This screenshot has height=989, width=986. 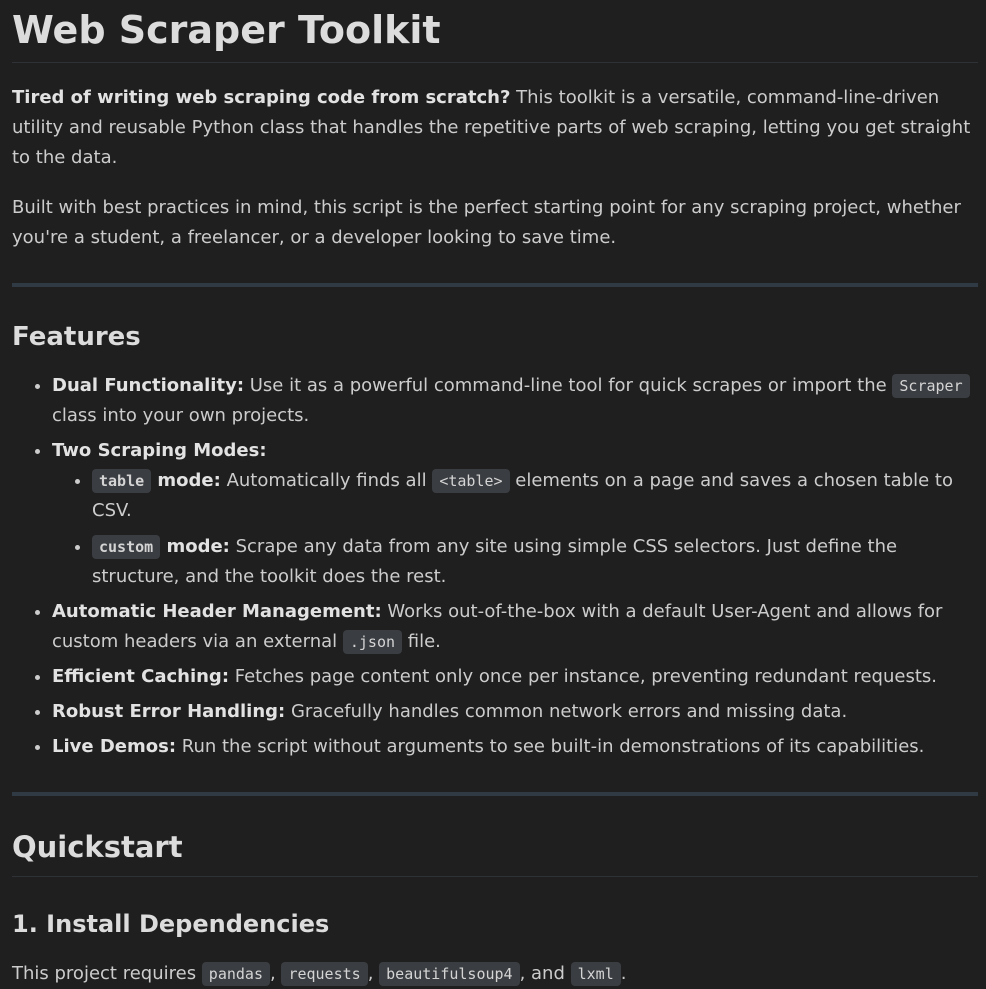 What do you see at coordinates (324, 974) in the screenshot?
I see `inline-code: requests` at bounding box center [324, 974].